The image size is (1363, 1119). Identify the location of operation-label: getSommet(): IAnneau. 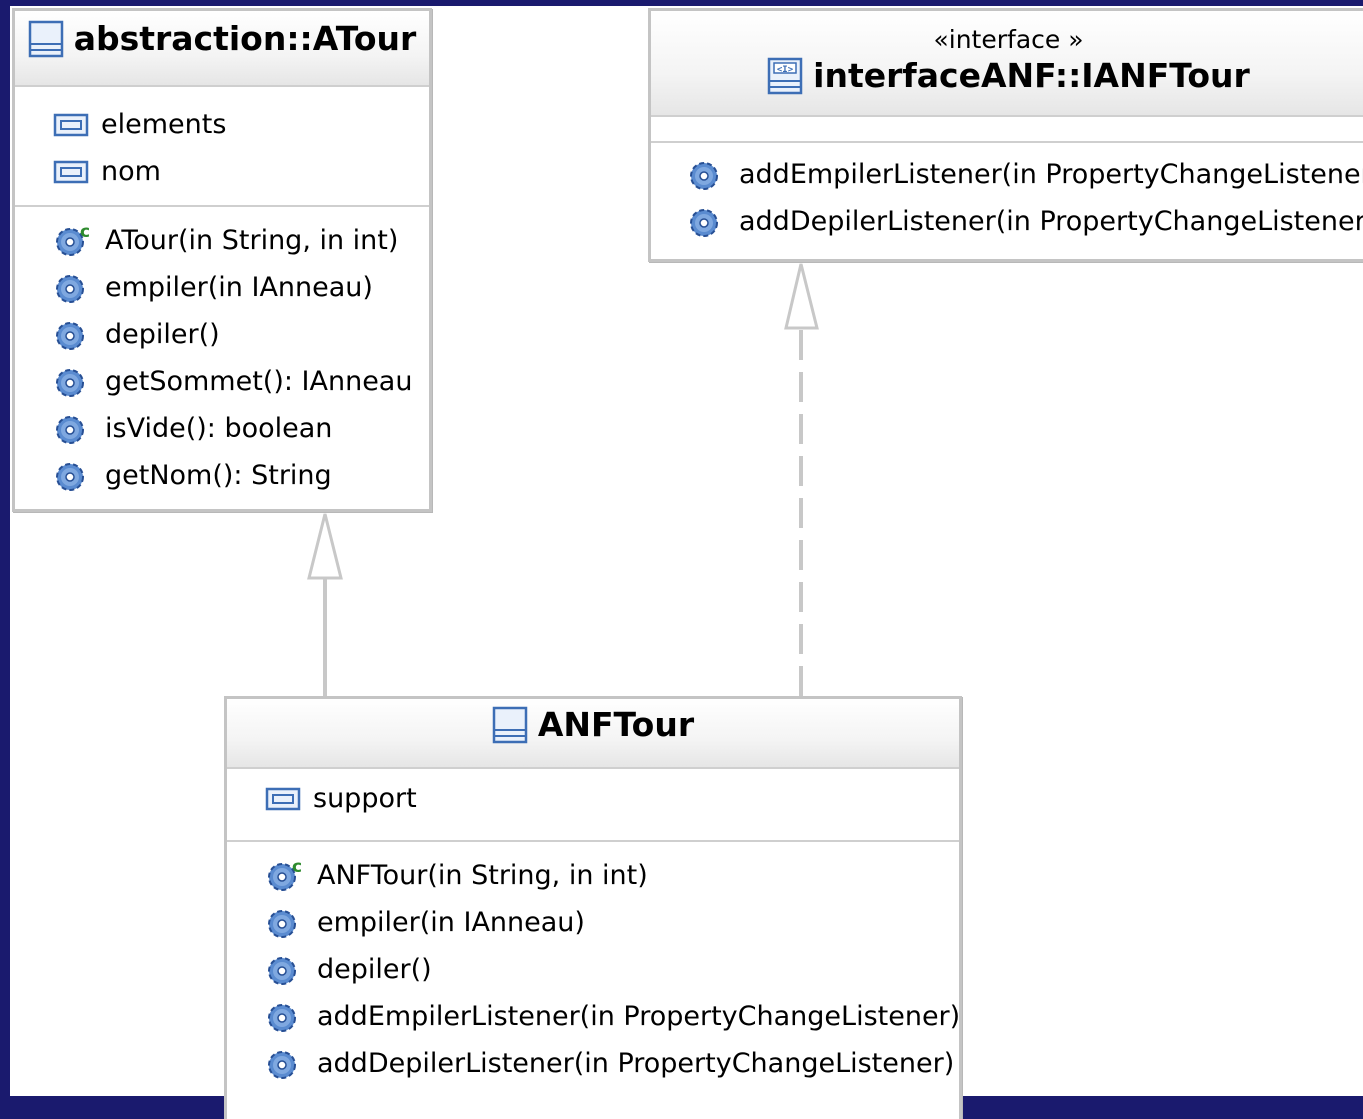
(259, 381).